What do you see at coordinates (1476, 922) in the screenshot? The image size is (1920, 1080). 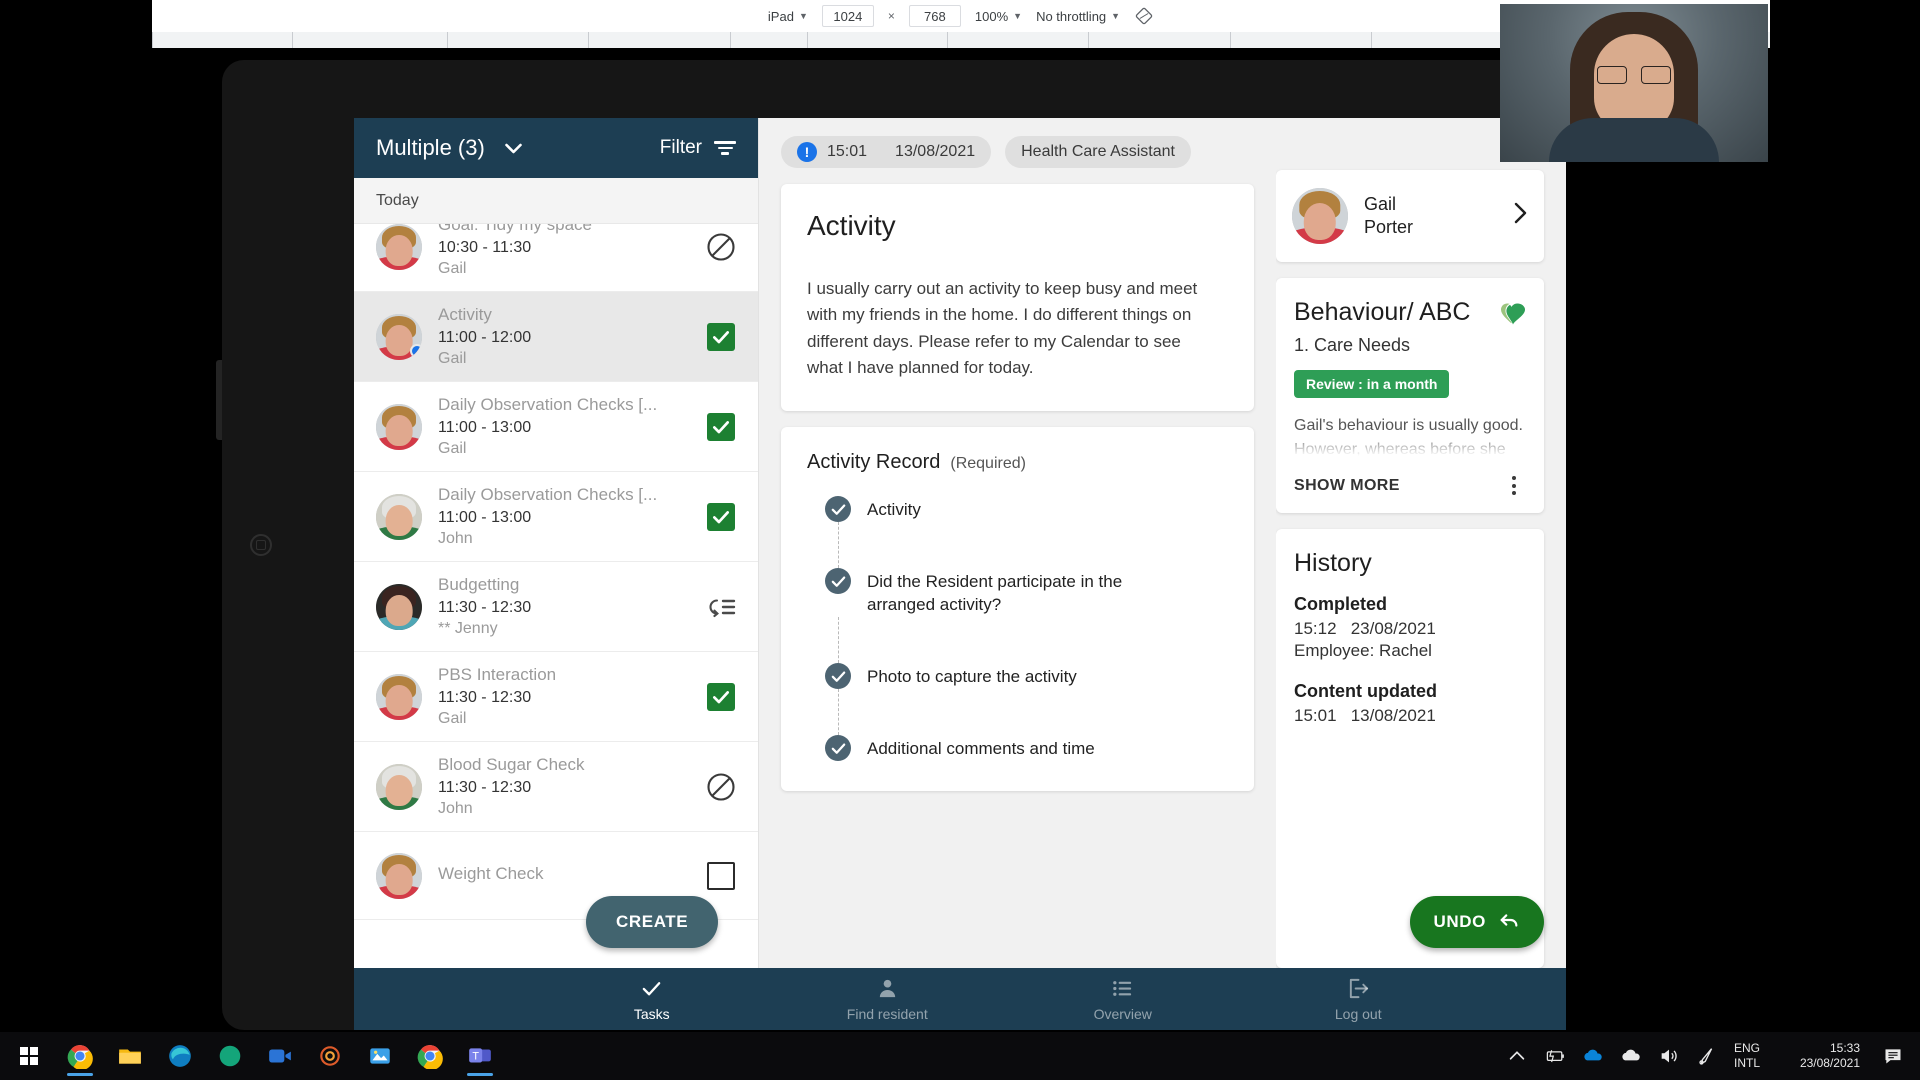 I see `undo-button: UNDO` at bounding box center [1476, 922].